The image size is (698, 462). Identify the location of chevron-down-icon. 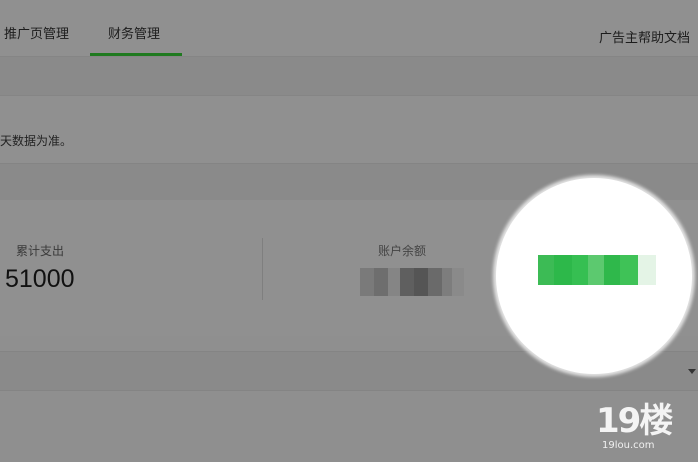
(692, 371).